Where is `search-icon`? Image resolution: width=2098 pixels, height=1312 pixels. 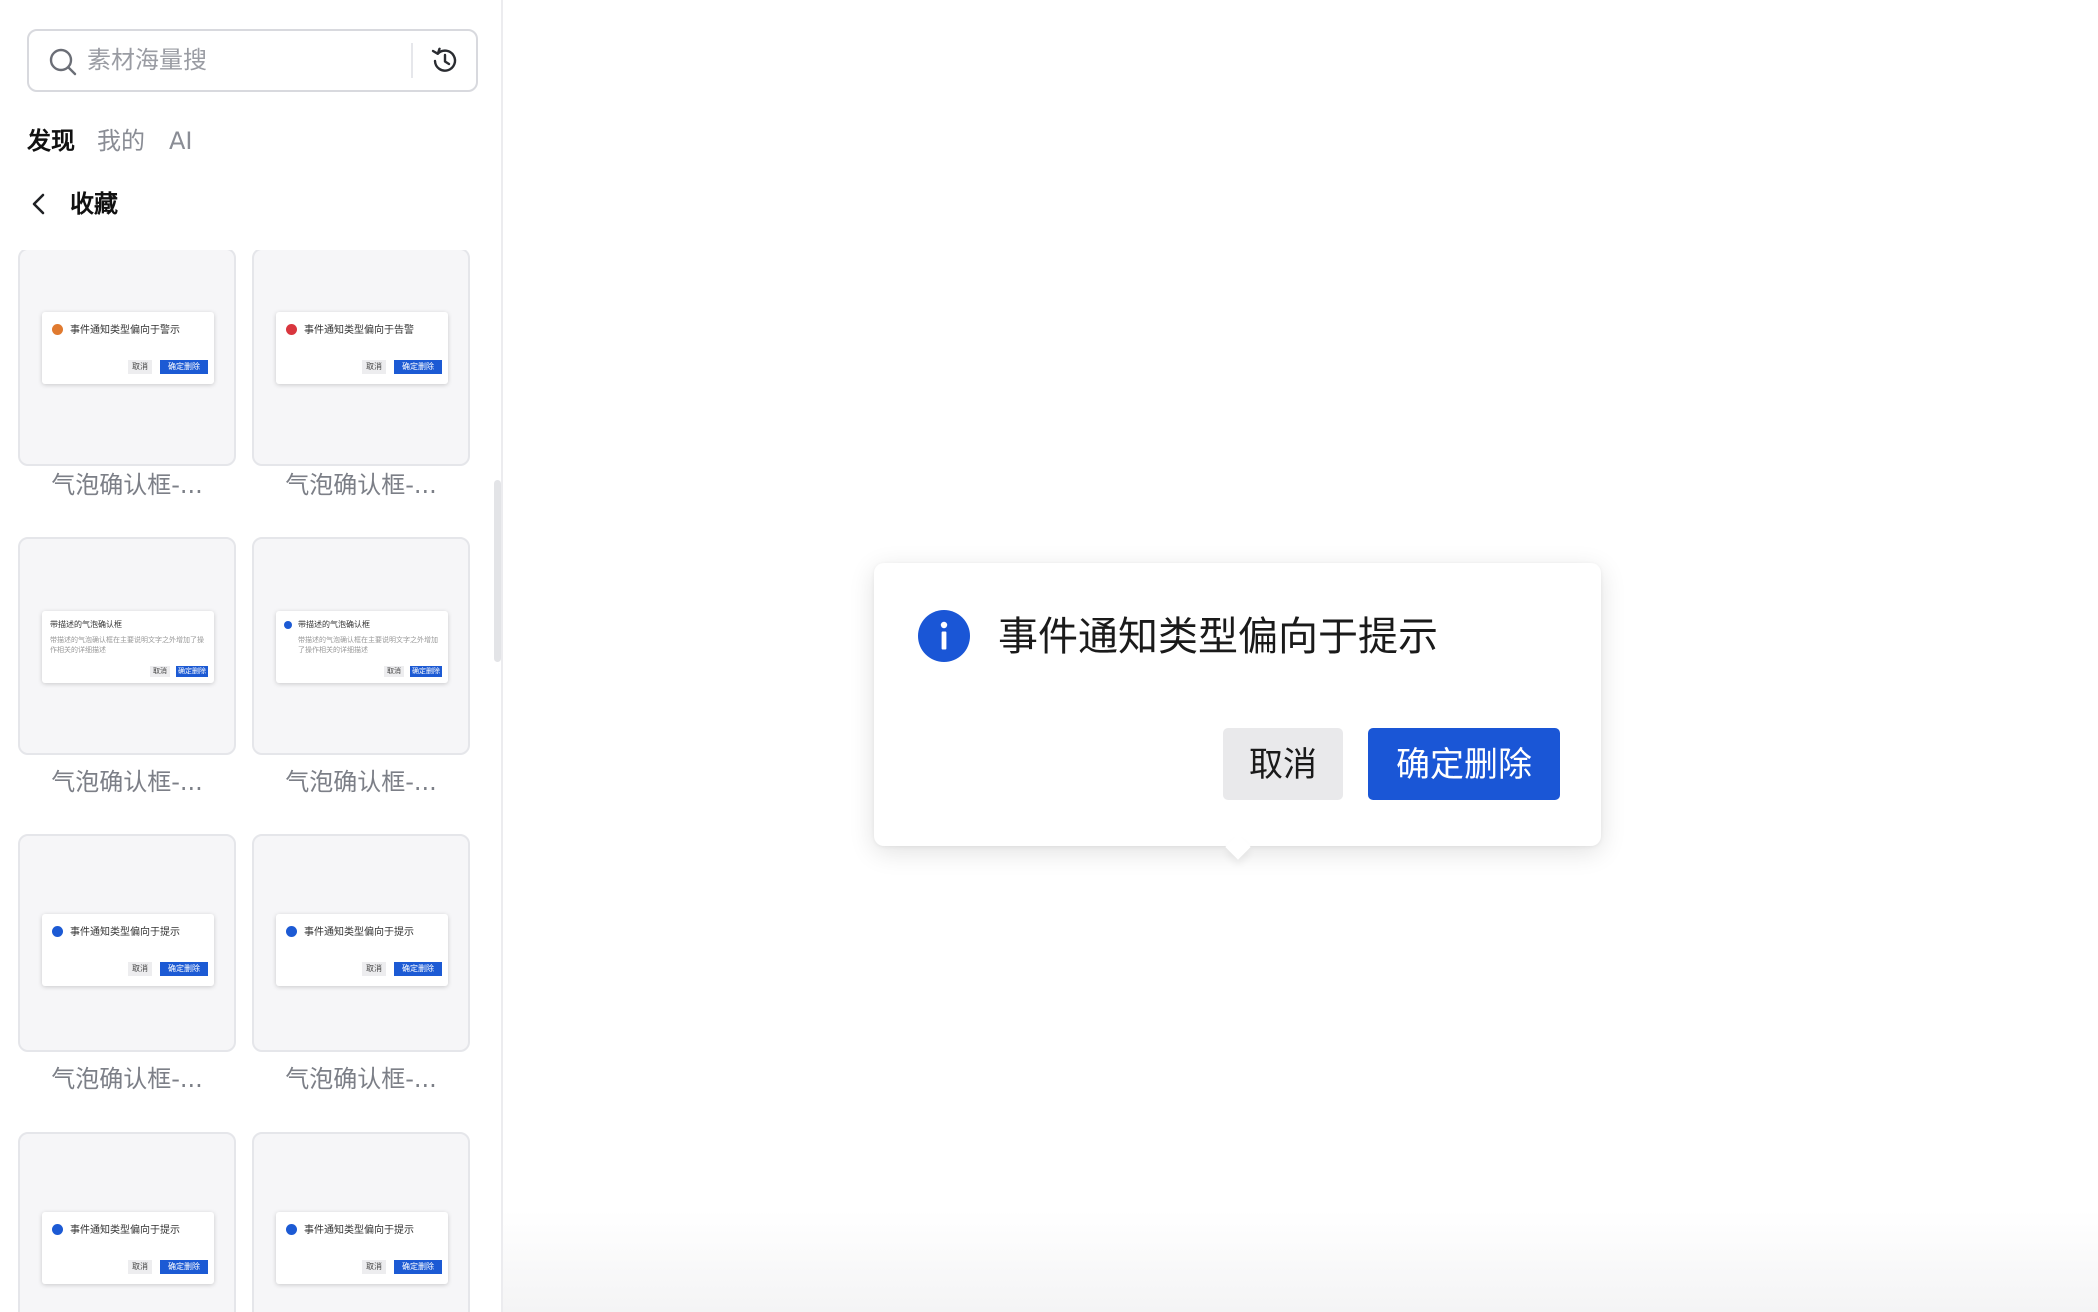 search-icon is located at coordinates (63, 62).